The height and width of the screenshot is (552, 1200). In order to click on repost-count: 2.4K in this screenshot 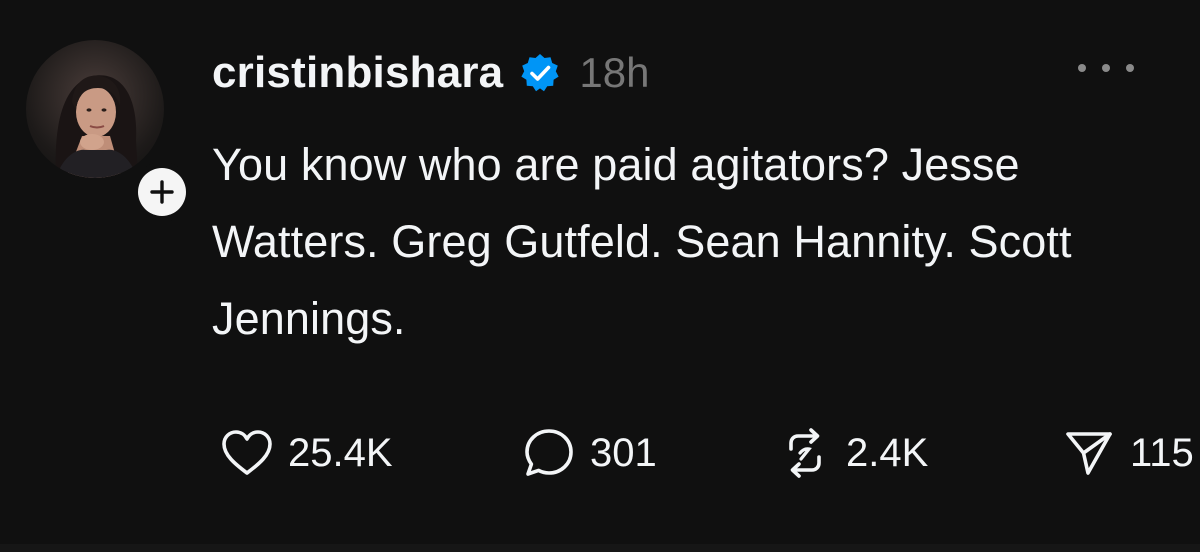, I will do `click(887, 452)`.